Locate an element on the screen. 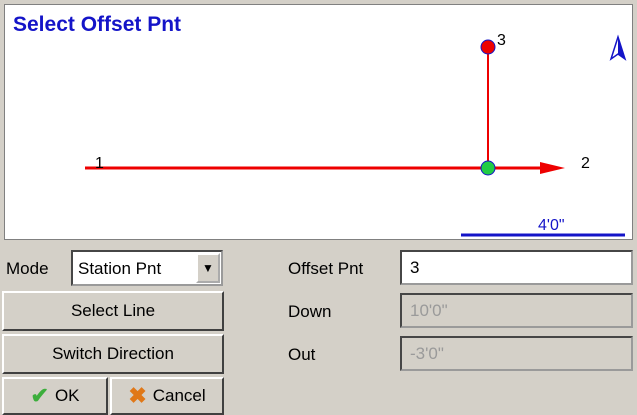 Image resolution: width=637 pixels, height=415 pixels. switch-direction-label: Switch Direction is located at coordinates (113, 353).